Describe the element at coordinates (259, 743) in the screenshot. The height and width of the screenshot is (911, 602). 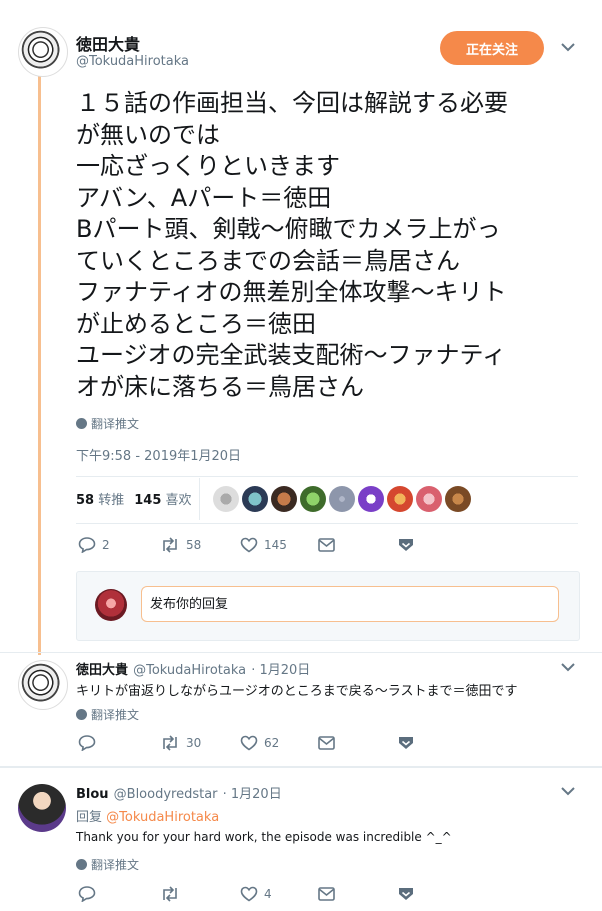
I see `like-button: 62` at that location.